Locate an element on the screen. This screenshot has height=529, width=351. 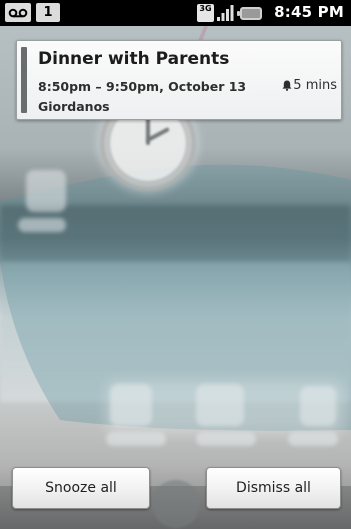
status-bar: 1 3G 8:45 PM is located at coordinates (175, 13).